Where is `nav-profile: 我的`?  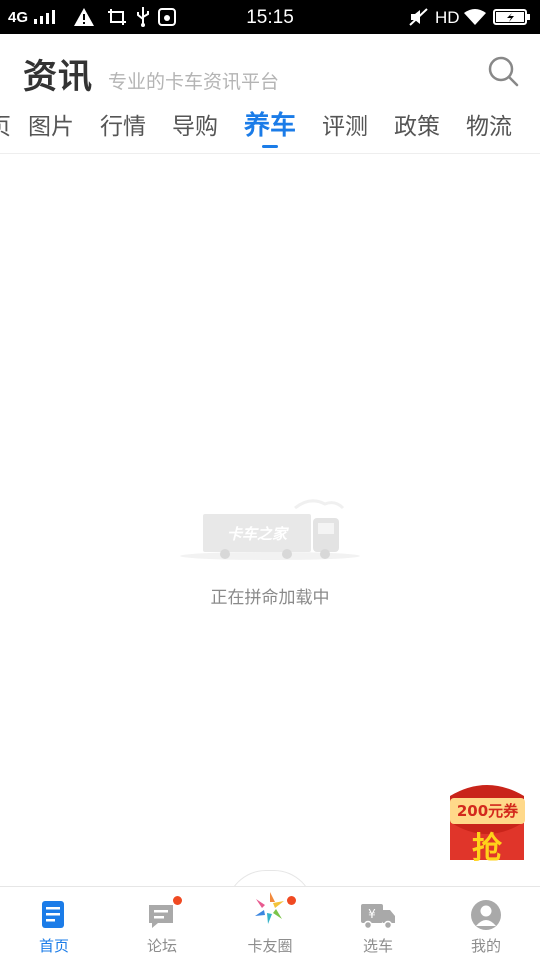
nav-profile: 我的 is located at coordinates (486, 923).